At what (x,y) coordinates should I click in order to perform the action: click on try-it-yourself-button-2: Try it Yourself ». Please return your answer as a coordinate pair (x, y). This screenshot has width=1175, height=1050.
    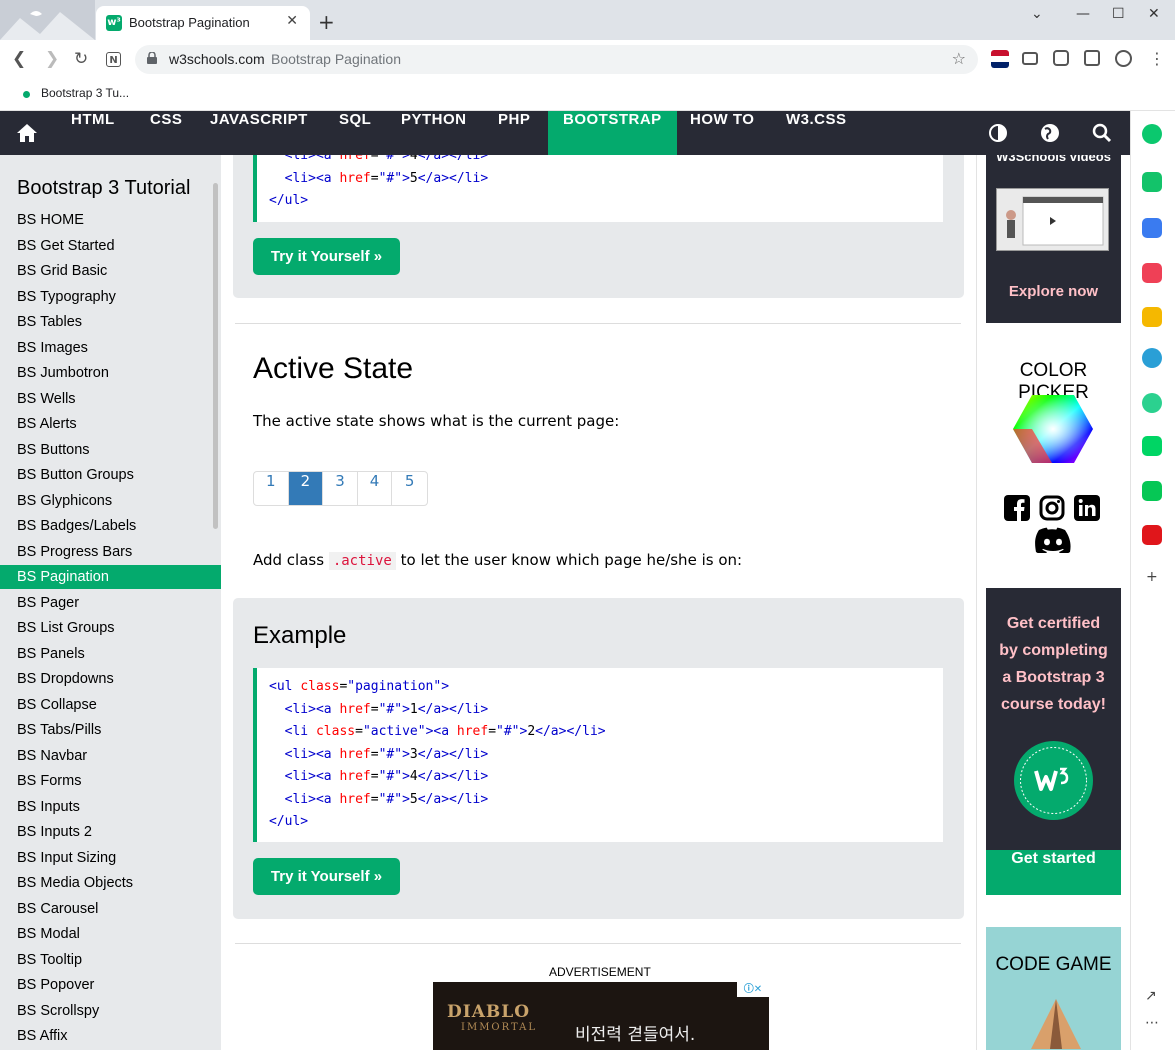
    Looking at the image, I should click on (326, 876).